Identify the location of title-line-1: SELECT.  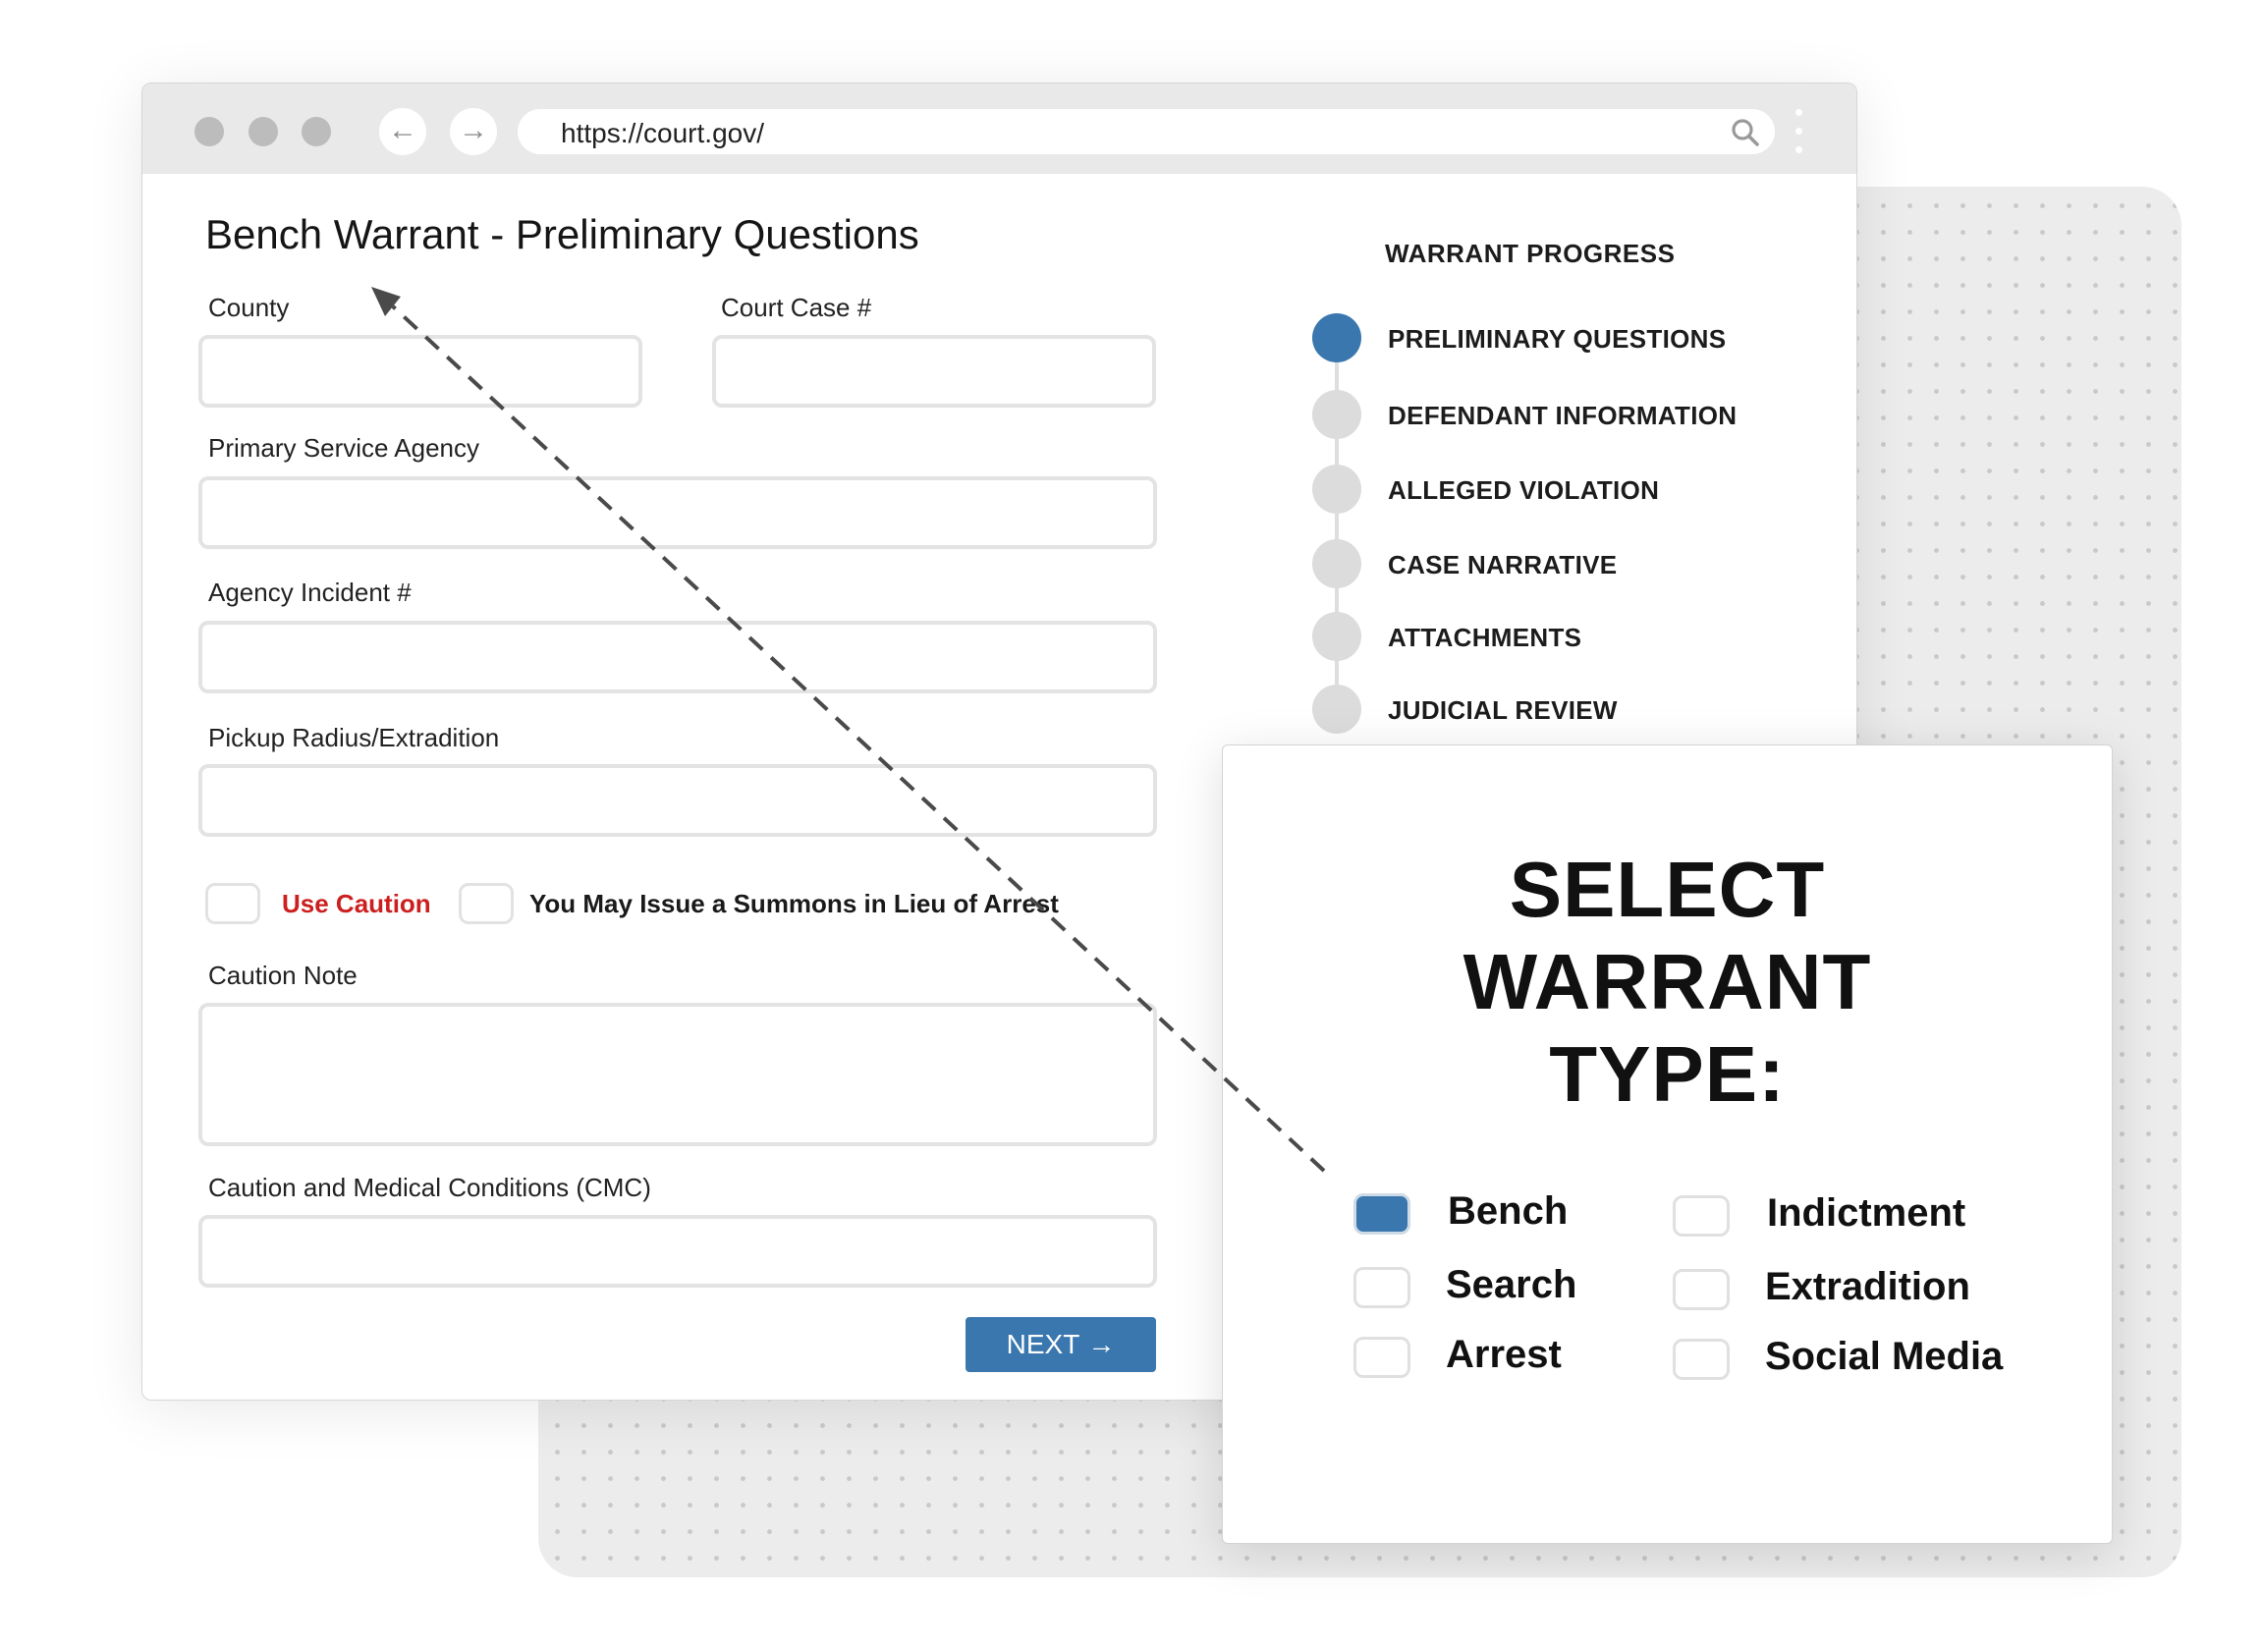
(1667, 889).